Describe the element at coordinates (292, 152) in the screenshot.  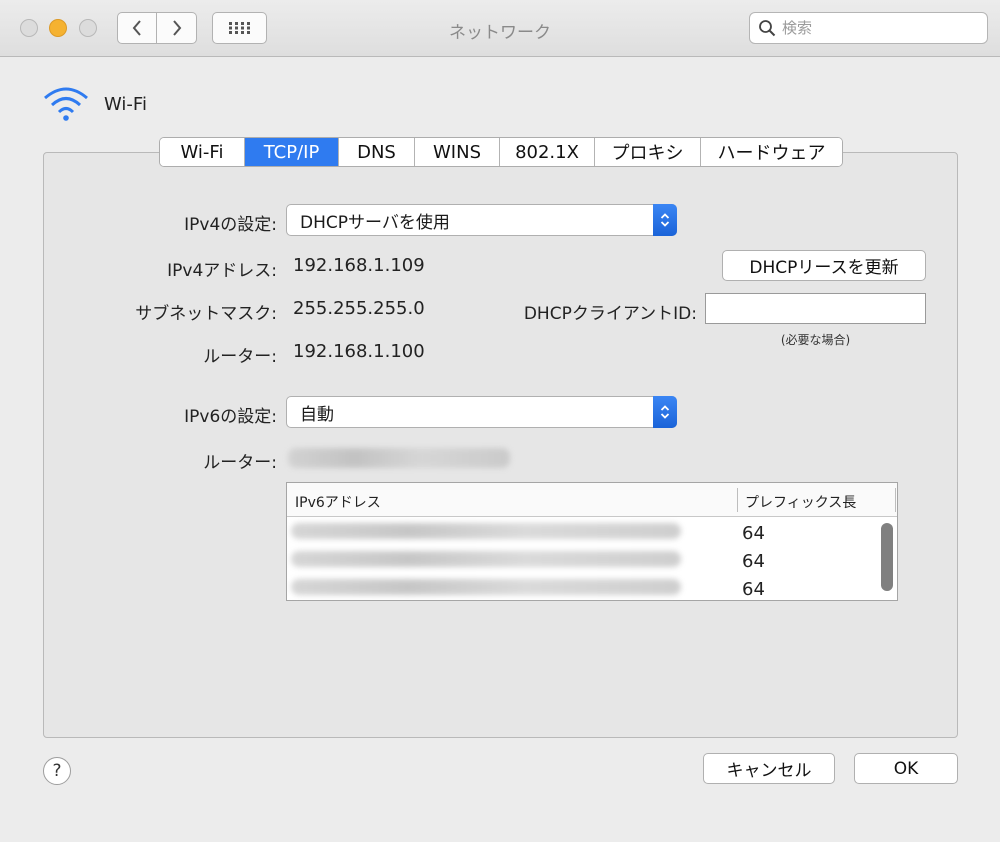
I see `tab-tcpip: TCP/IP` at that location.